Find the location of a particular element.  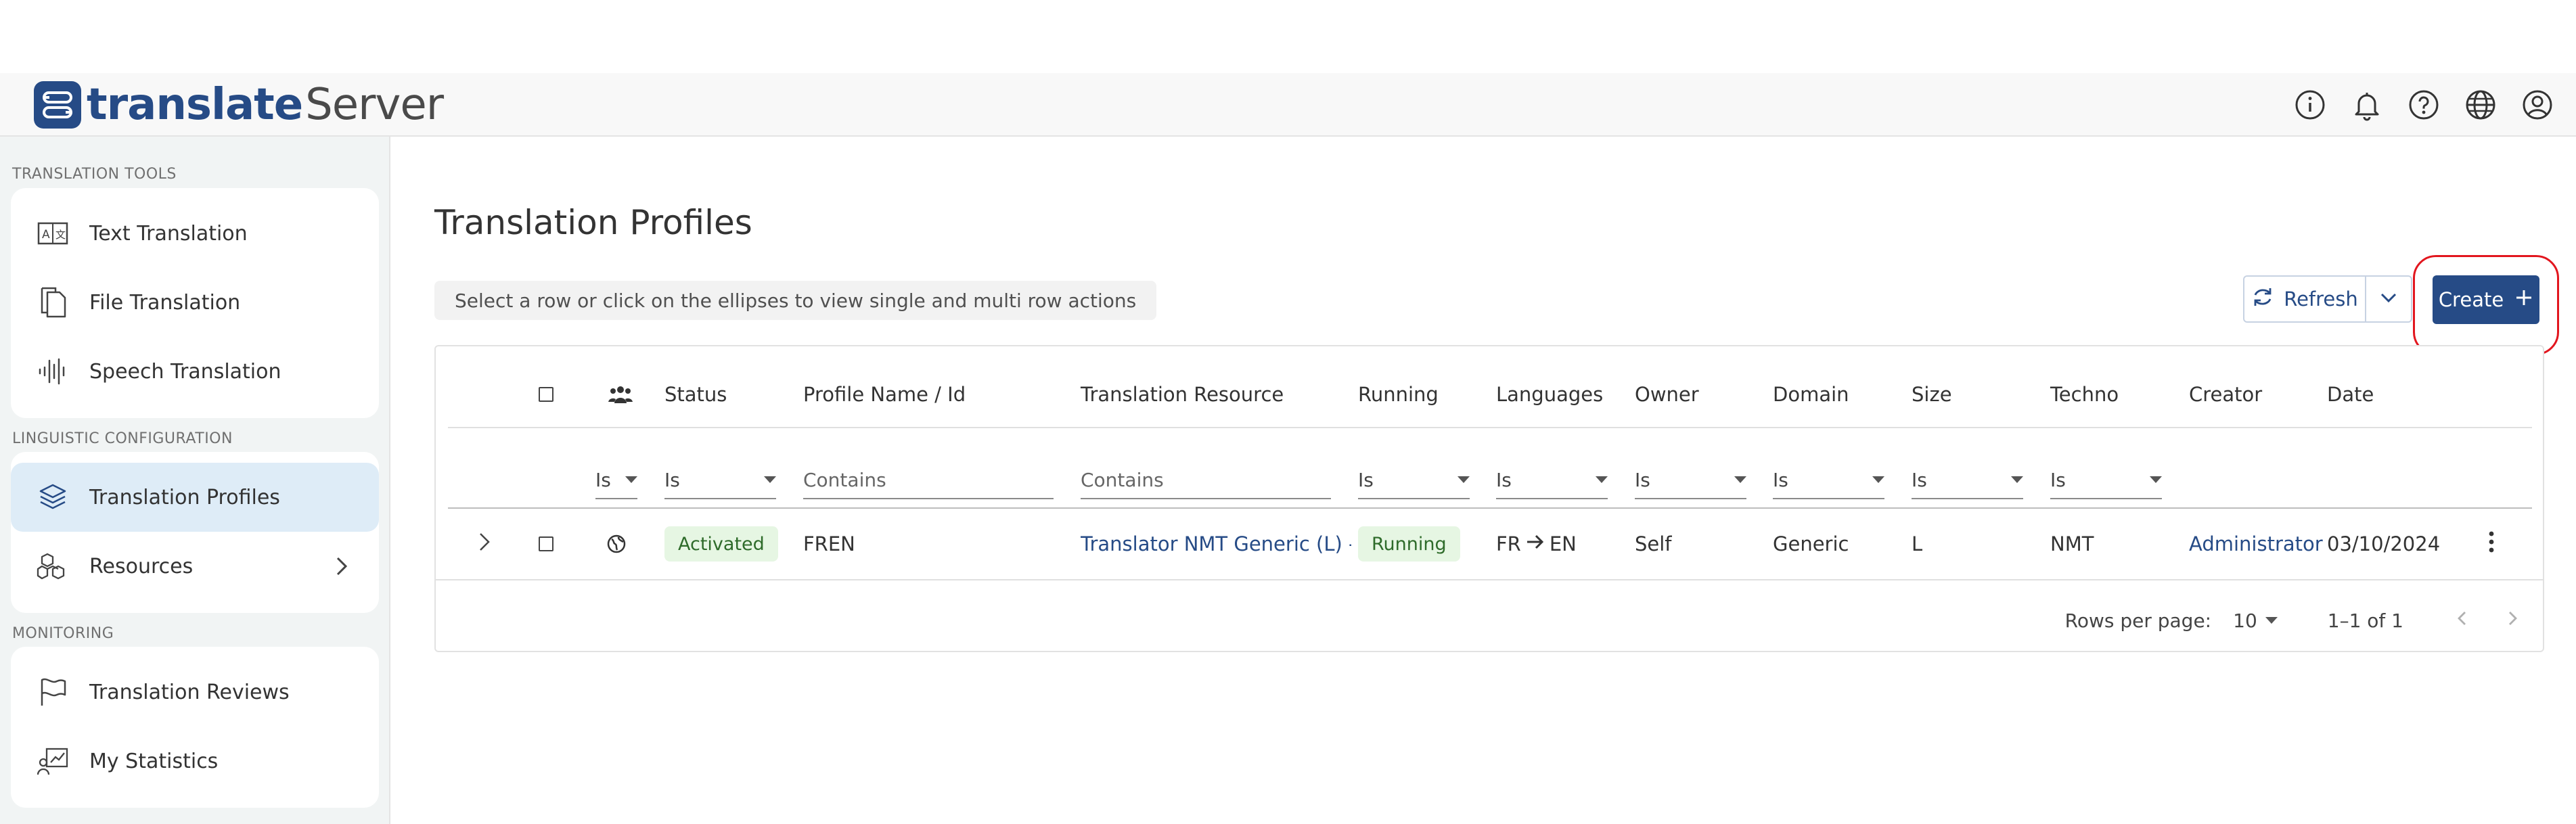

app-logo: translate Server is located at coordinates (239, 105).